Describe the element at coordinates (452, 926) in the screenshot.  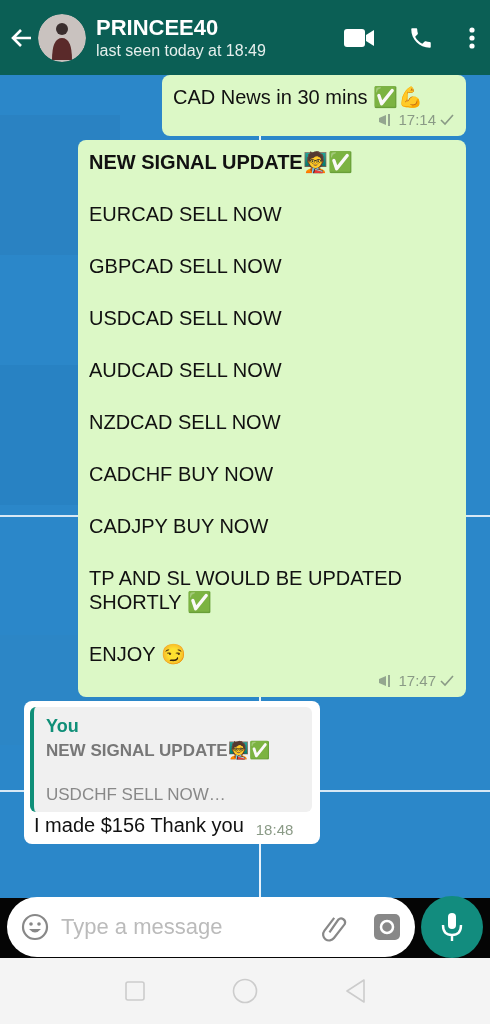
I see `microphone-icon` at that location.